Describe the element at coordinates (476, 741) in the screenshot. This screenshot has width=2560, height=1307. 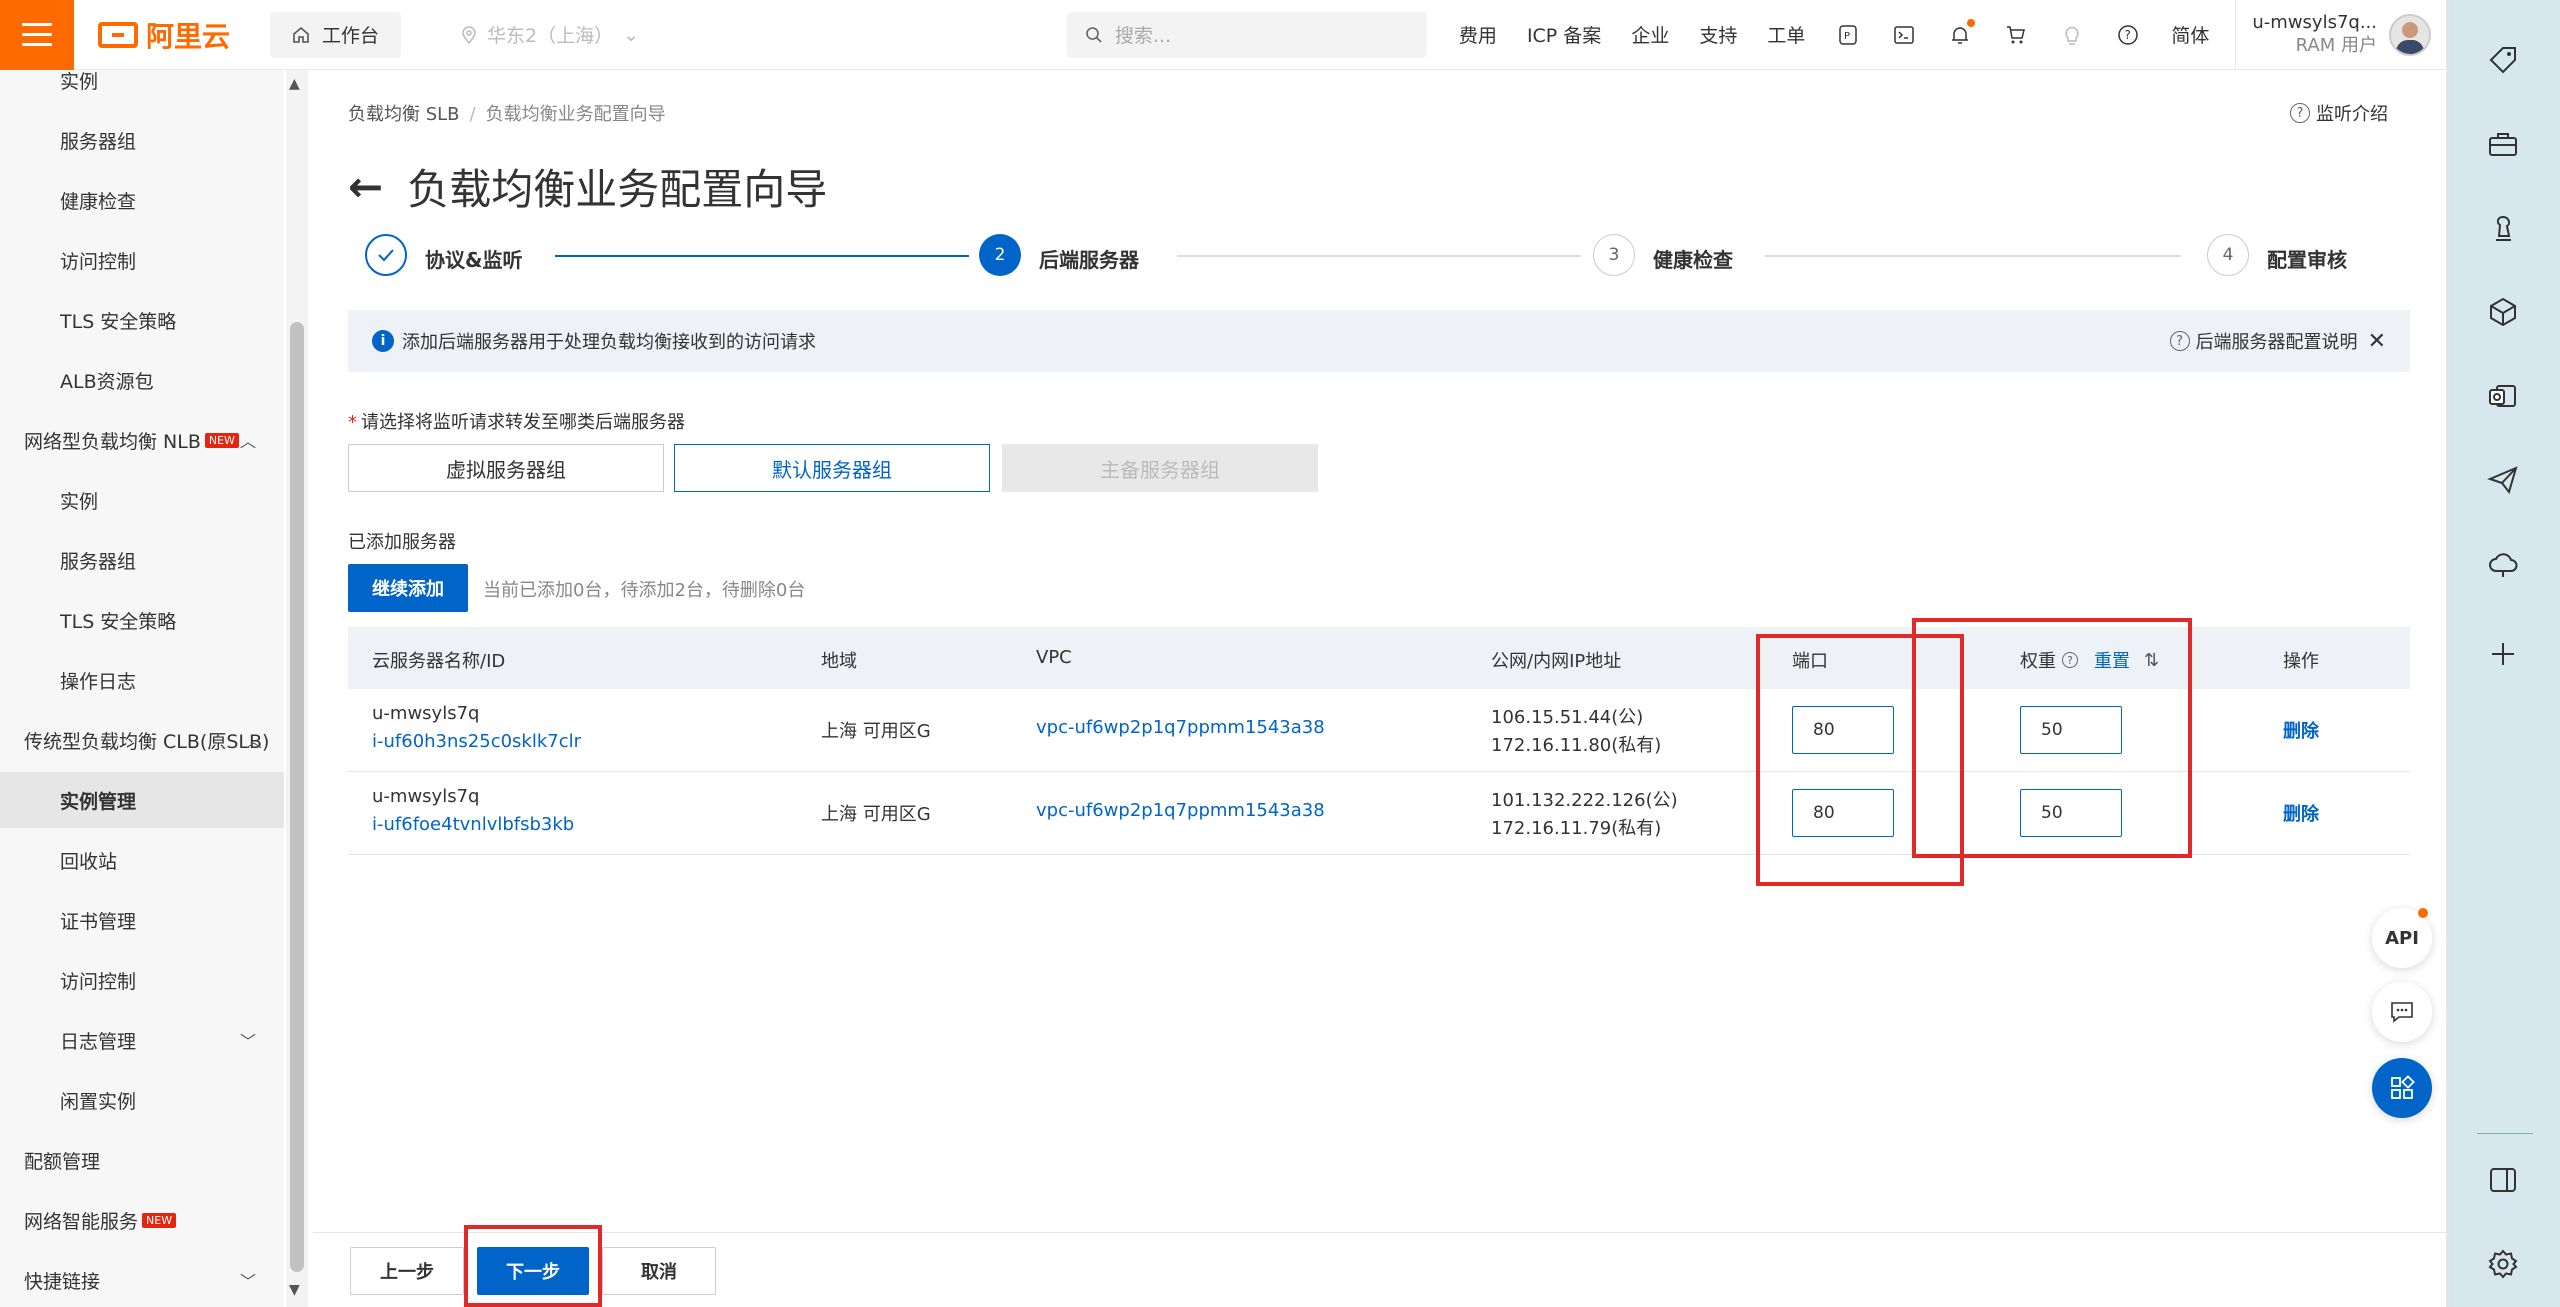
I see `server-id-link: i-uf60h3ns25c0sklk7clr` at that location.